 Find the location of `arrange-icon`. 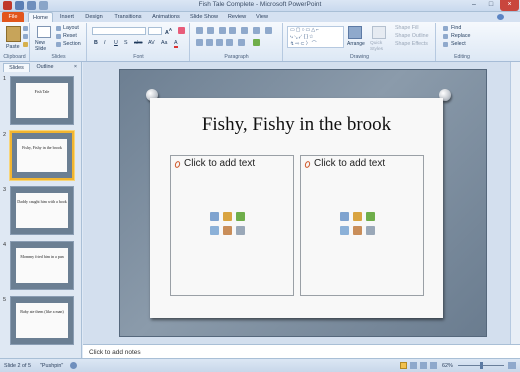

arrange-icon is located at coordinates (355, 32).